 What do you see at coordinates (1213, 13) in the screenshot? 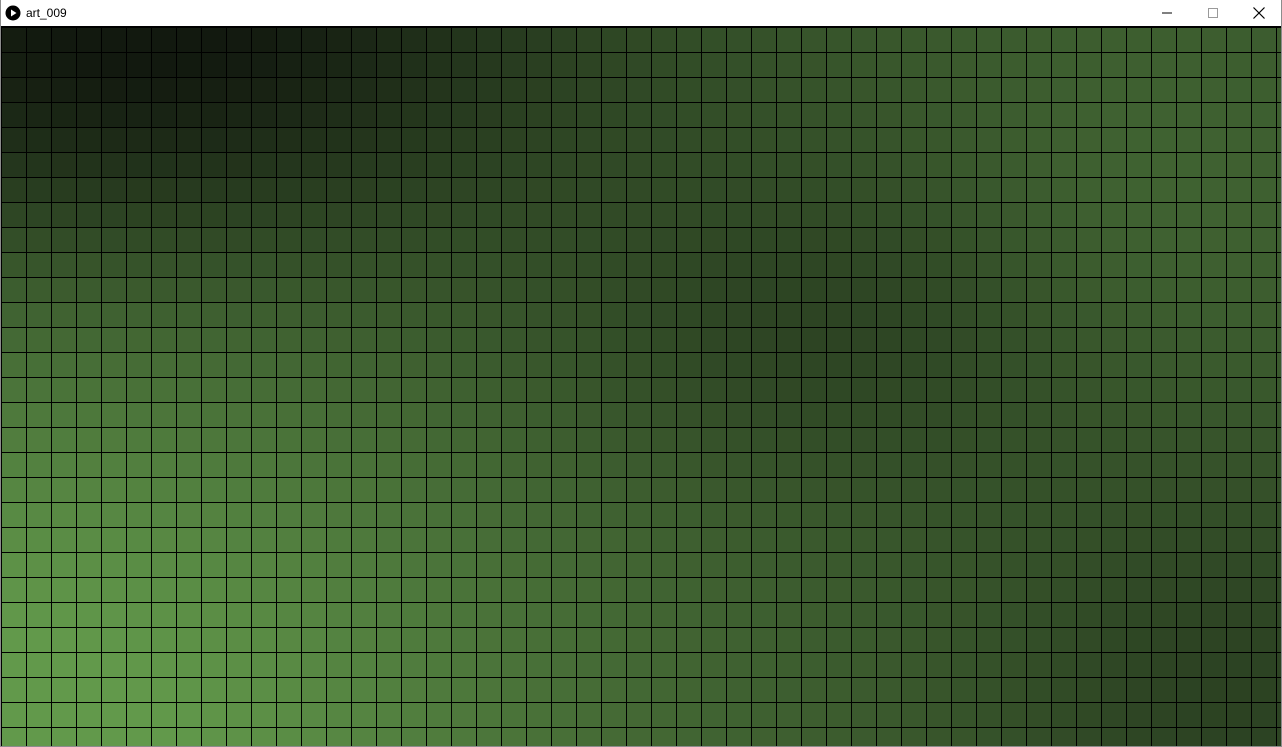
I see `maximize-button` at bounding box center [1213, 13].